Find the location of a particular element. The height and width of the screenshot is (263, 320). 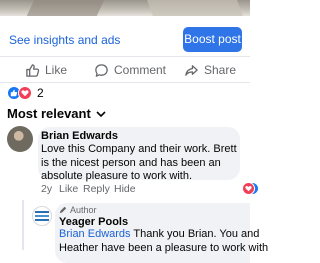

pencil-icon is located at coordinates (63, 210).